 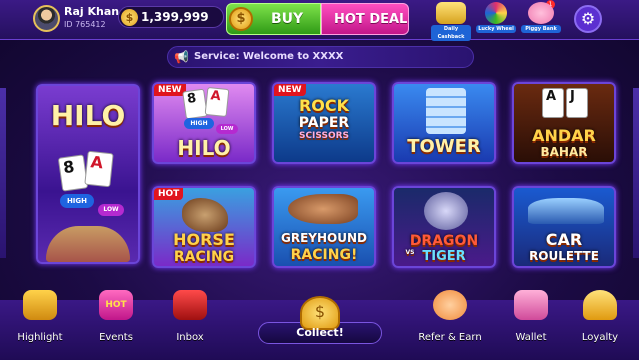 I want to click on tower-icon, so click(x=446, y=111).